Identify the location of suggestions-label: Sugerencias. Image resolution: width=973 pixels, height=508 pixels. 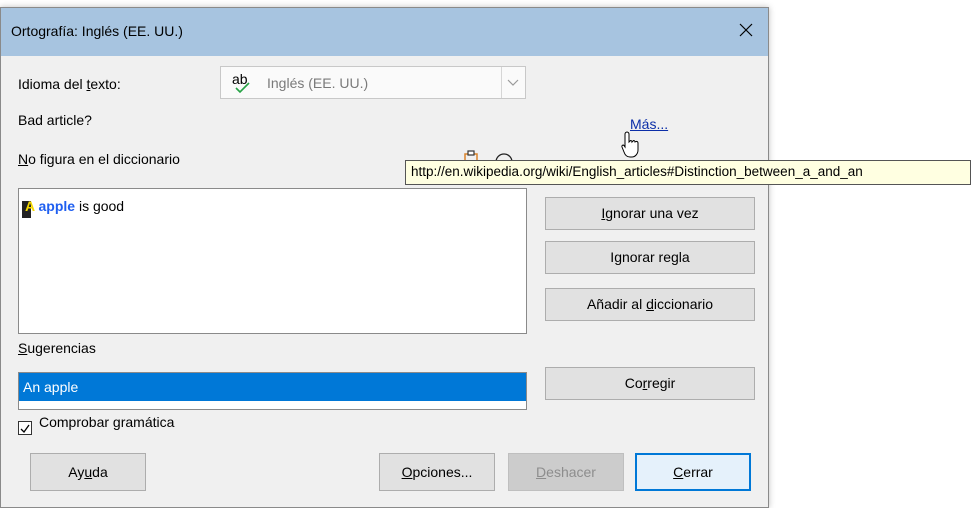
(57, 348).